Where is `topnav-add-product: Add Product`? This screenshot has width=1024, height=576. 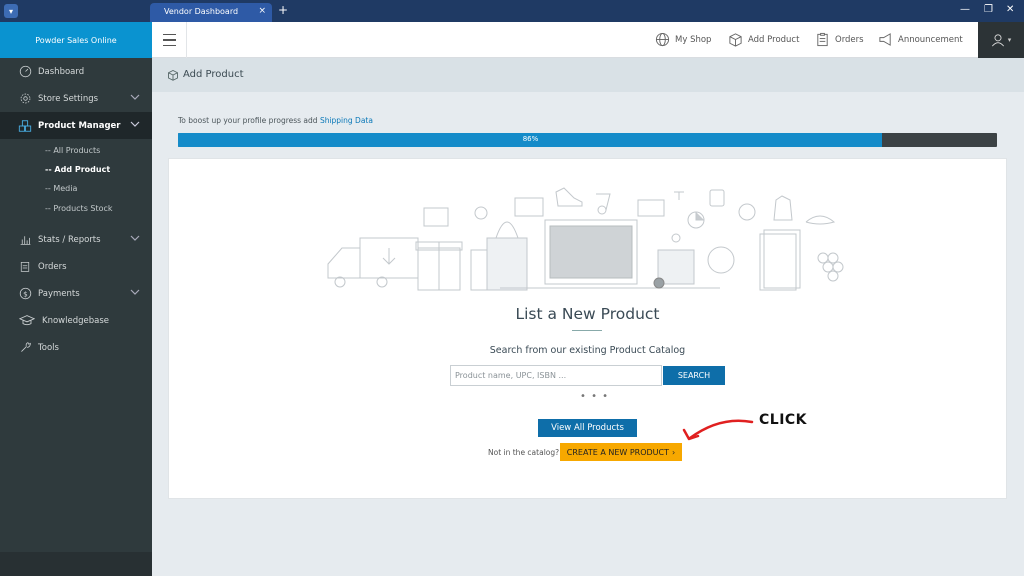
topnav-add-product: Add Product is located at coordinates (763, 39).